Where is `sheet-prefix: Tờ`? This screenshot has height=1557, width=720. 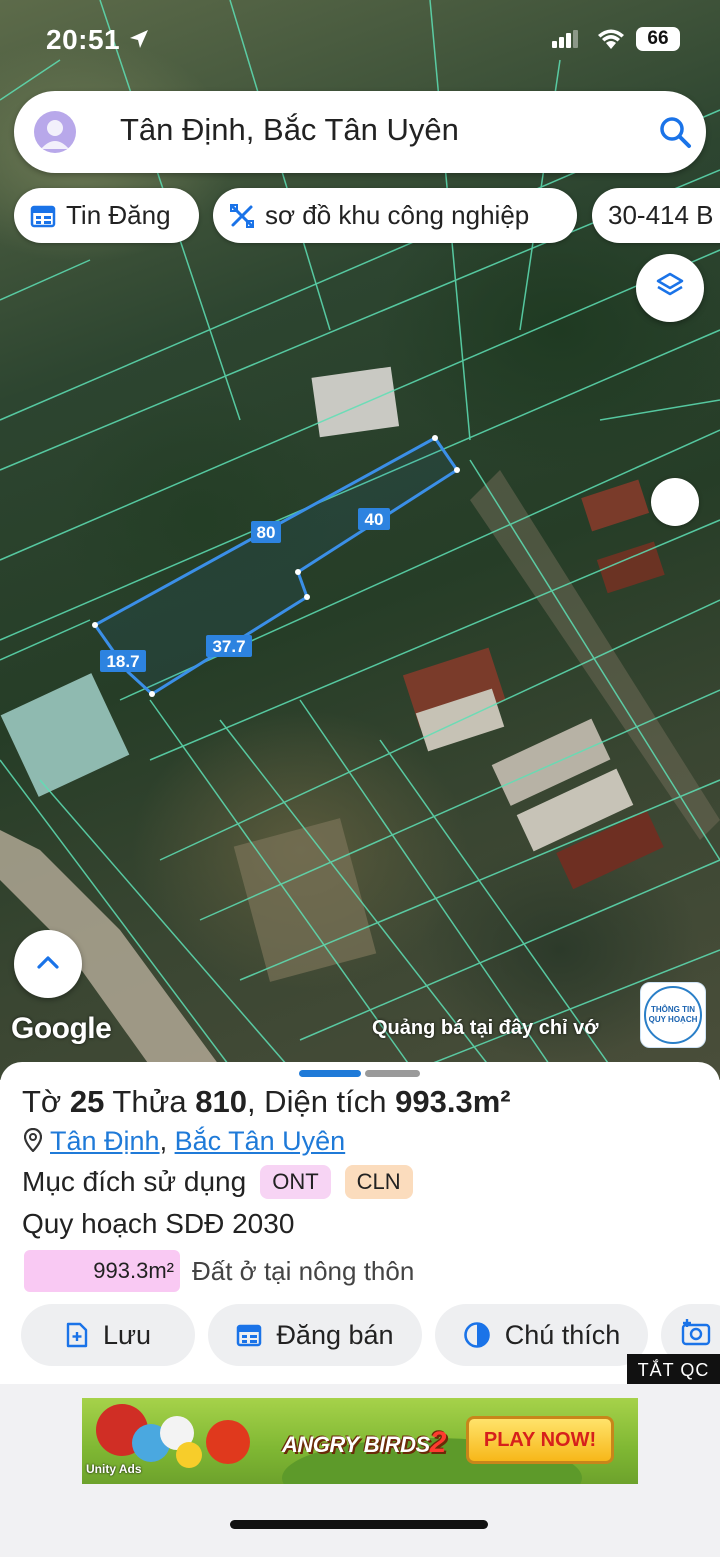
sheet-prefix: Tờ is located at coordinates (46, 1101).